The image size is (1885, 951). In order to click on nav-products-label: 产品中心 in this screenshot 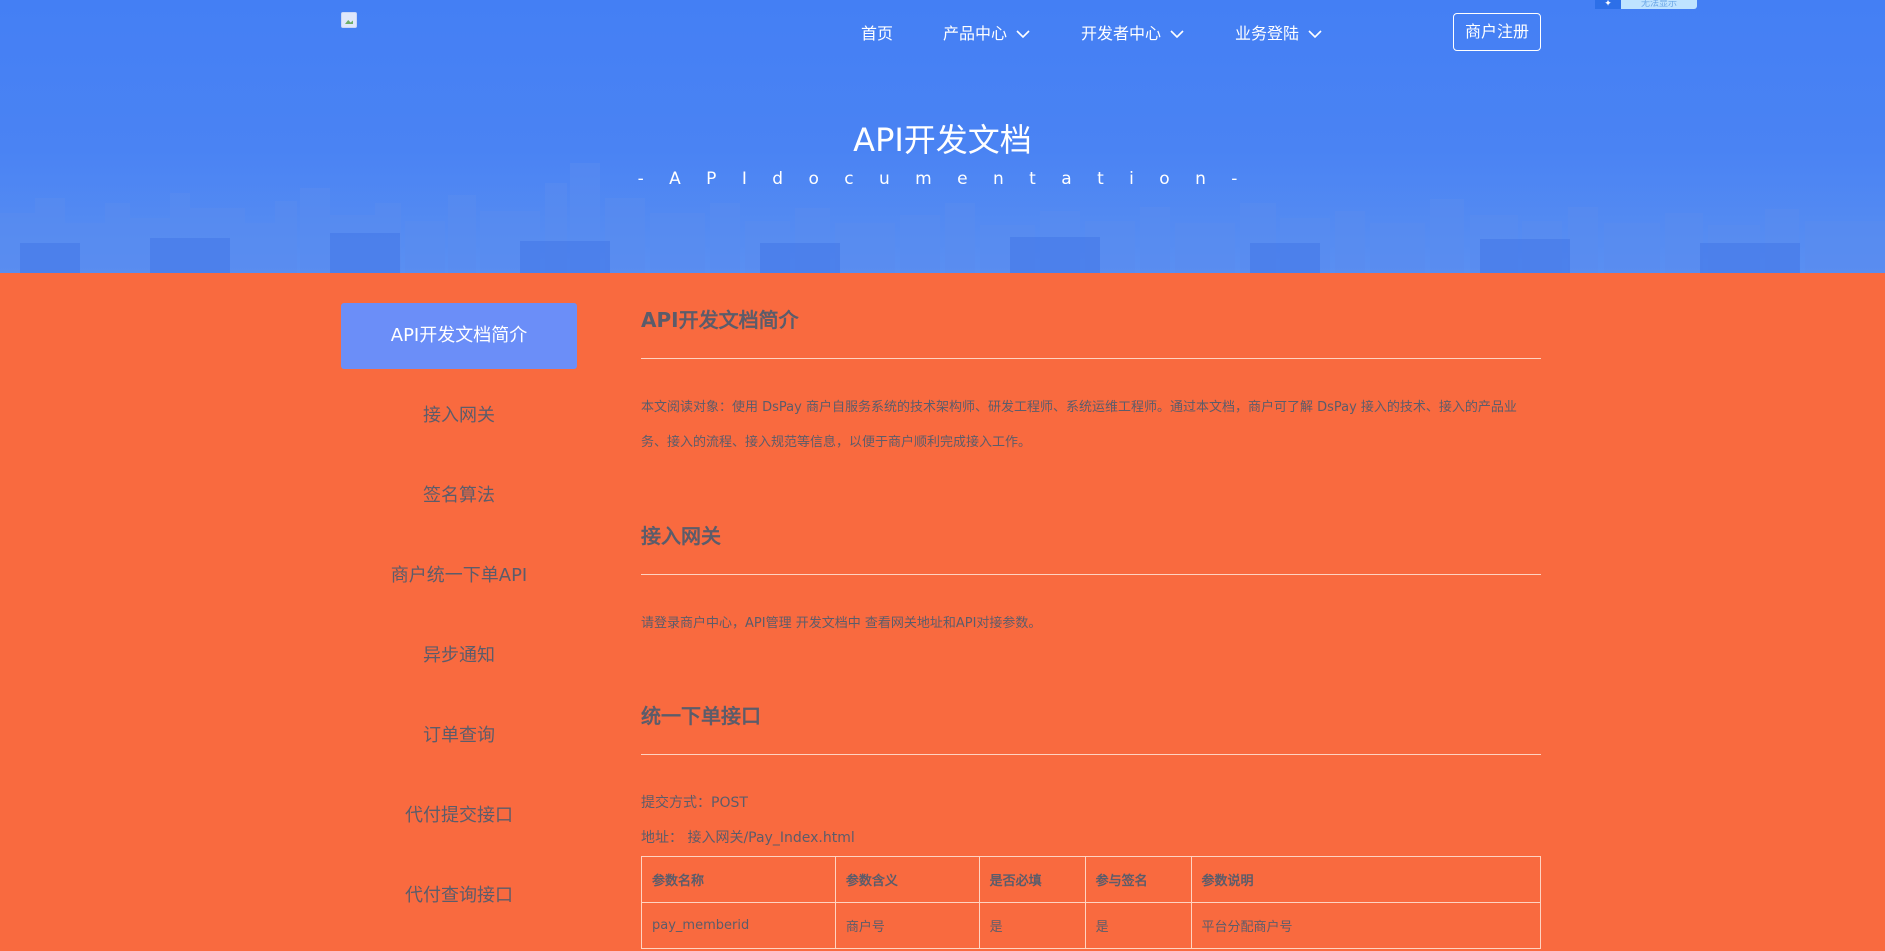, I will do `click(975, 33)`.